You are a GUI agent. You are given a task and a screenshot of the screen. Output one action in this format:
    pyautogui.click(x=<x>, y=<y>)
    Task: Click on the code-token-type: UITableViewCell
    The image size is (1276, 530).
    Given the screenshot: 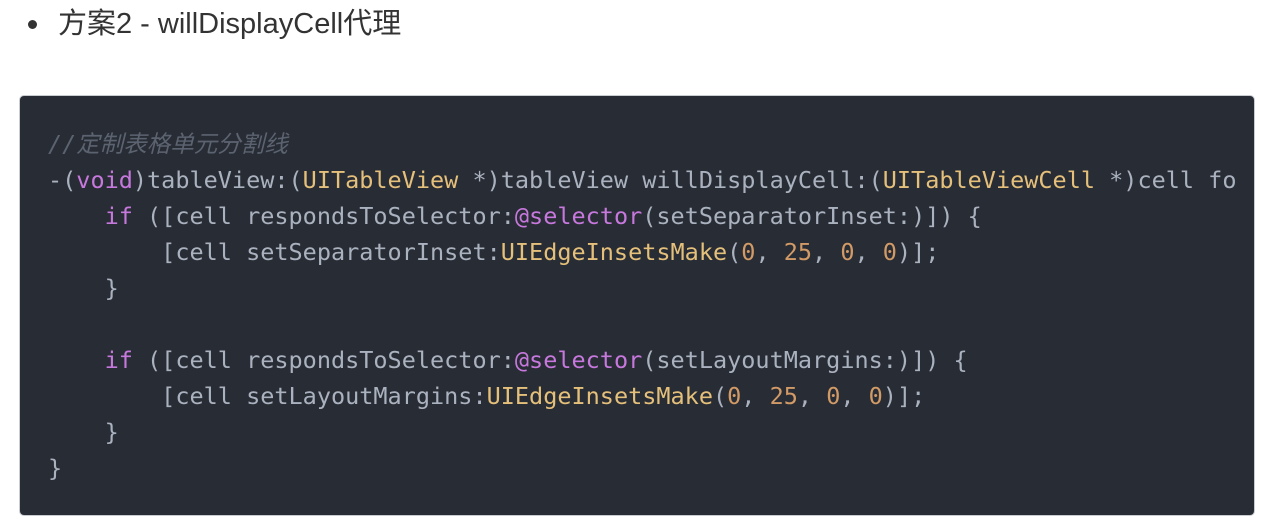 What is the action you would take?
    pyautogui.click(x=988, y=180)
    